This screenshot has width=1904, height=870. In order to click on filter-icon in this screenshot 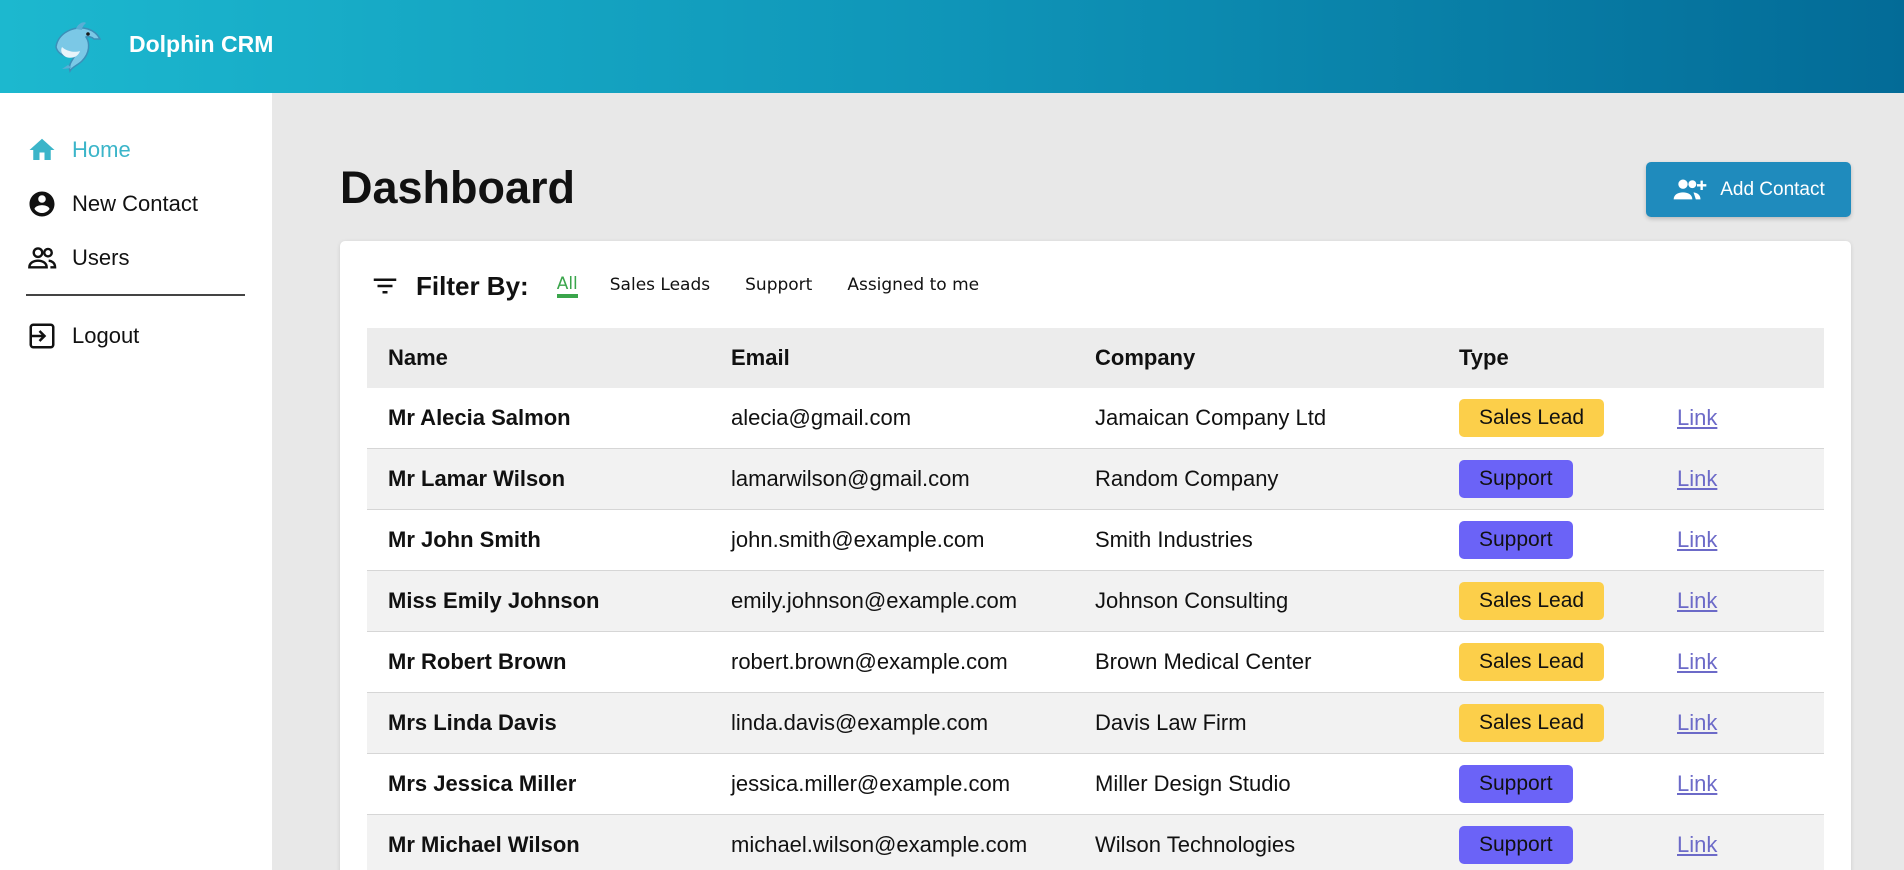, I will do `click(385, 286)`.